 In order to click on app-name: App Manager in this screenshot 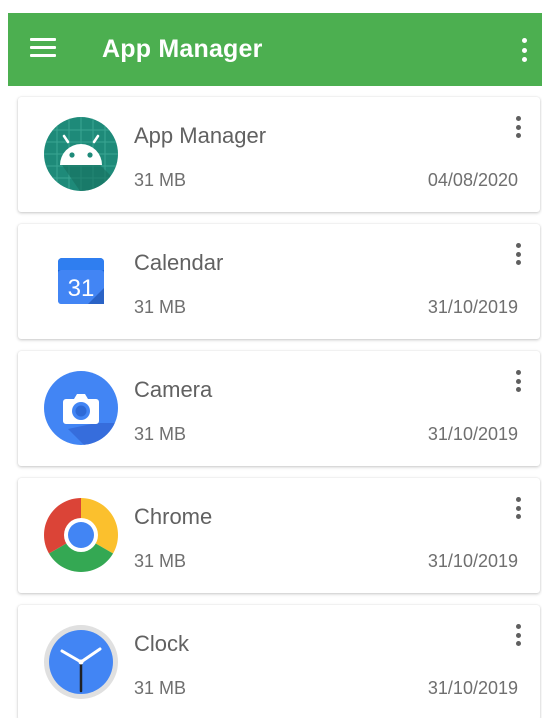, I will do `click(200, 135)`.